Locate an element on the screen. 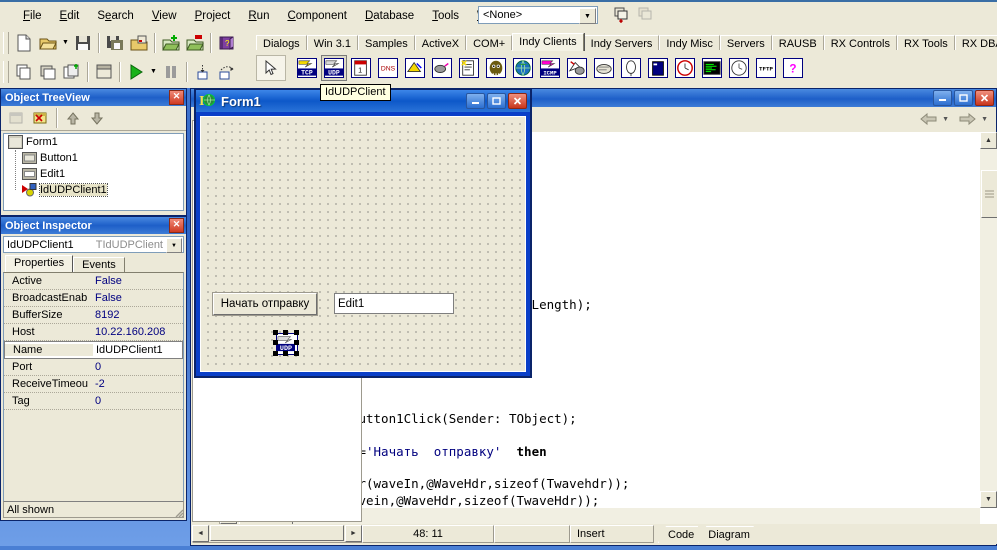  property-row-host: Host 10.22.160.208 is located at coordinates (93, 332).